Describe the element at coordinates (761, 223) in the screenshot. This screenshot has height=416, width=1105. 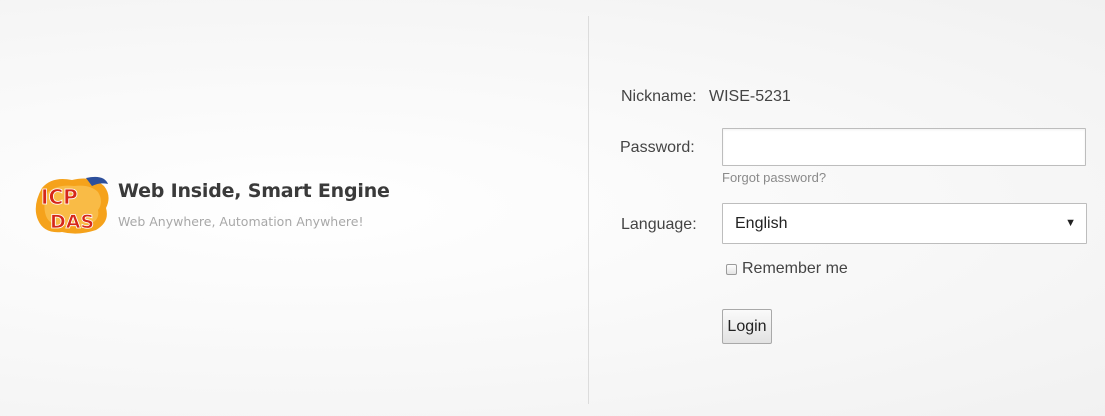
I see `language-selected-value: English` at that location.